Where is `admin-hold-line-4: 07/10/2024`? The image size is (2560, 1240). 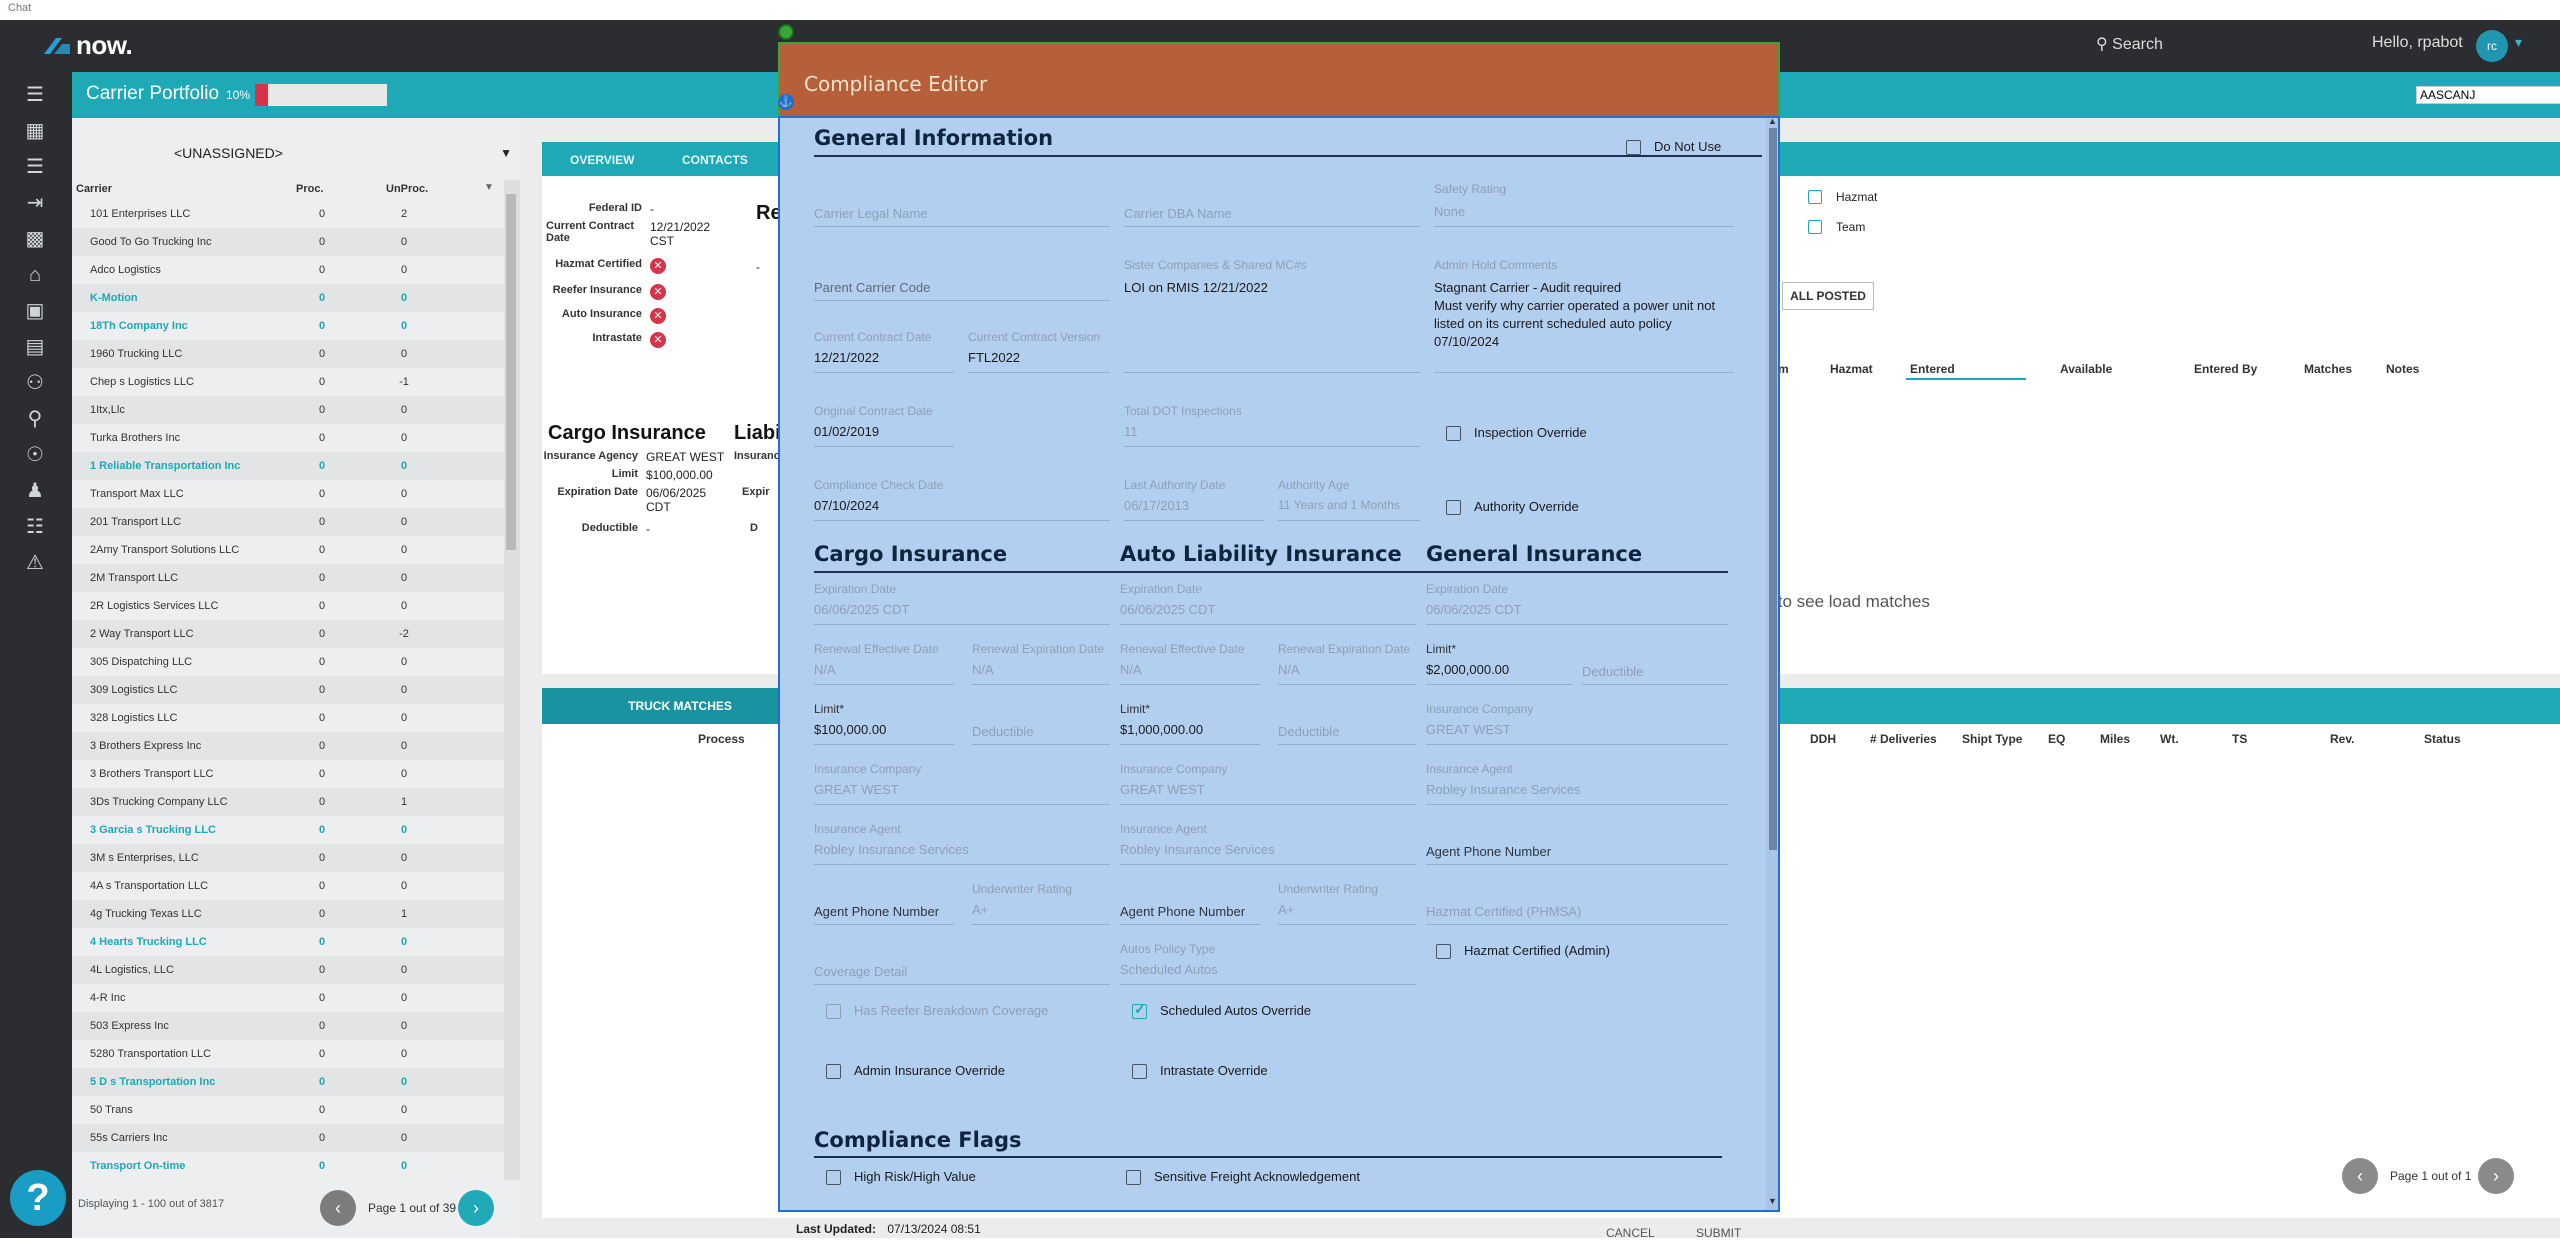
admin-hold-line-4: 07/10/2024 is located at coordinates (1466, 341).